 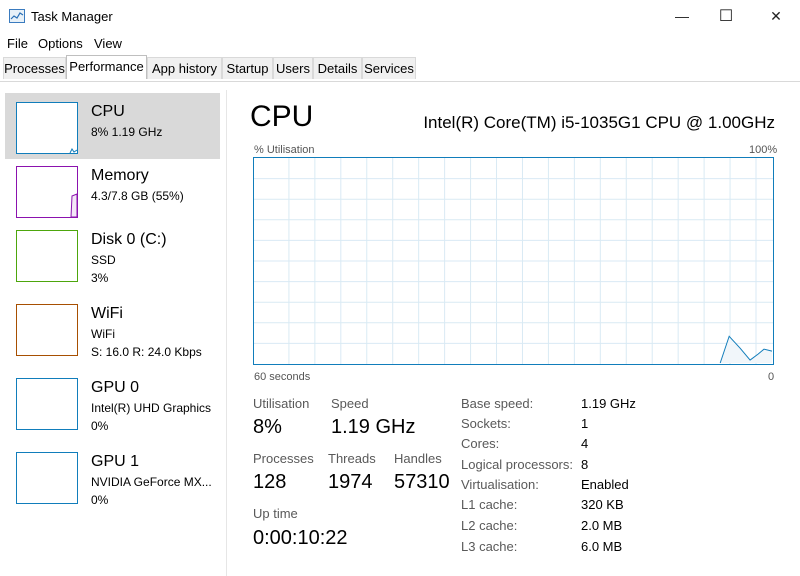 I want to click on handles-value: 57310, so click(x=422, y=482).